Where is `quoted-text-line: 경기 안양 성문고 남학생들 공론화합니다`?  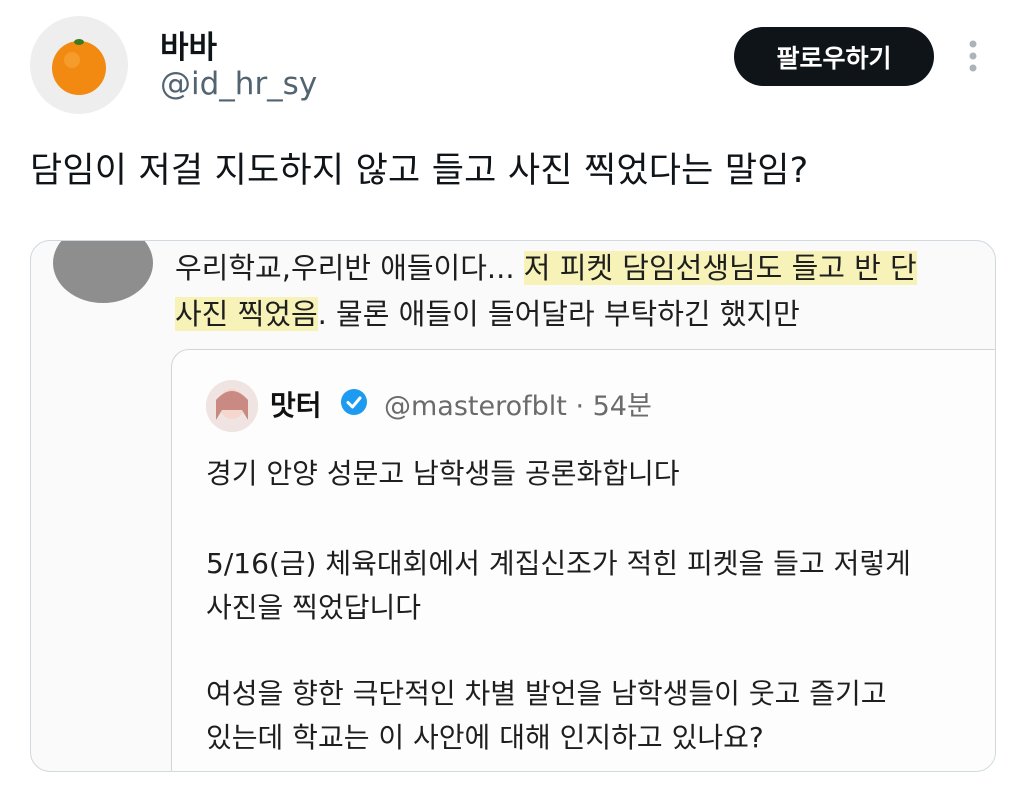 quoted-text-line: 경기 안양 성문고 남학생들 공론화합니다 is located at coordinates (443, 473).